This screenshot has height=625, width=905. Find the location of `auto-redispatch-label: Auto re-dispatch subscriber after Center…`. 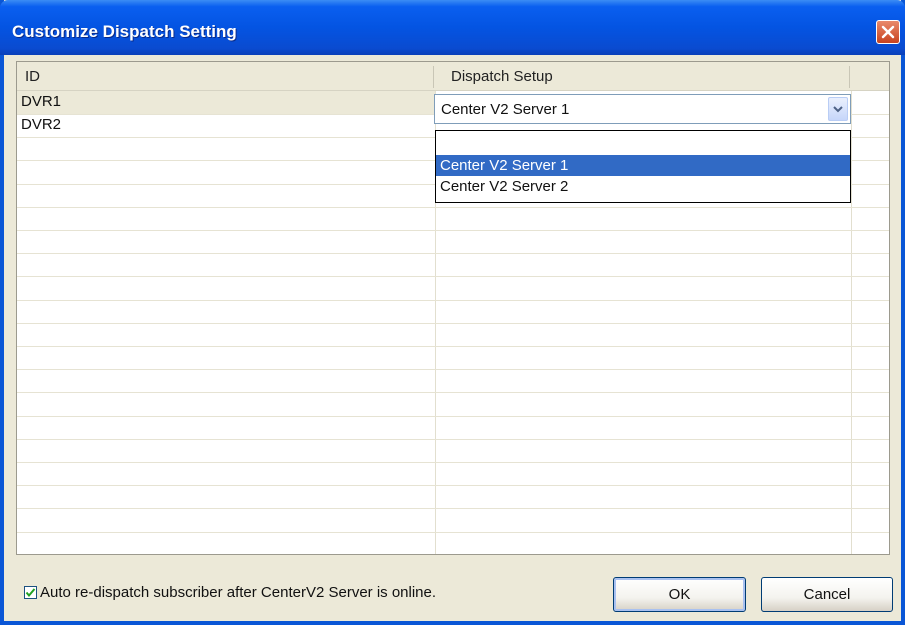

auto-redispatch-label: Auto re-dispatch subscriber after Center… is located at coordinates (238, 592).